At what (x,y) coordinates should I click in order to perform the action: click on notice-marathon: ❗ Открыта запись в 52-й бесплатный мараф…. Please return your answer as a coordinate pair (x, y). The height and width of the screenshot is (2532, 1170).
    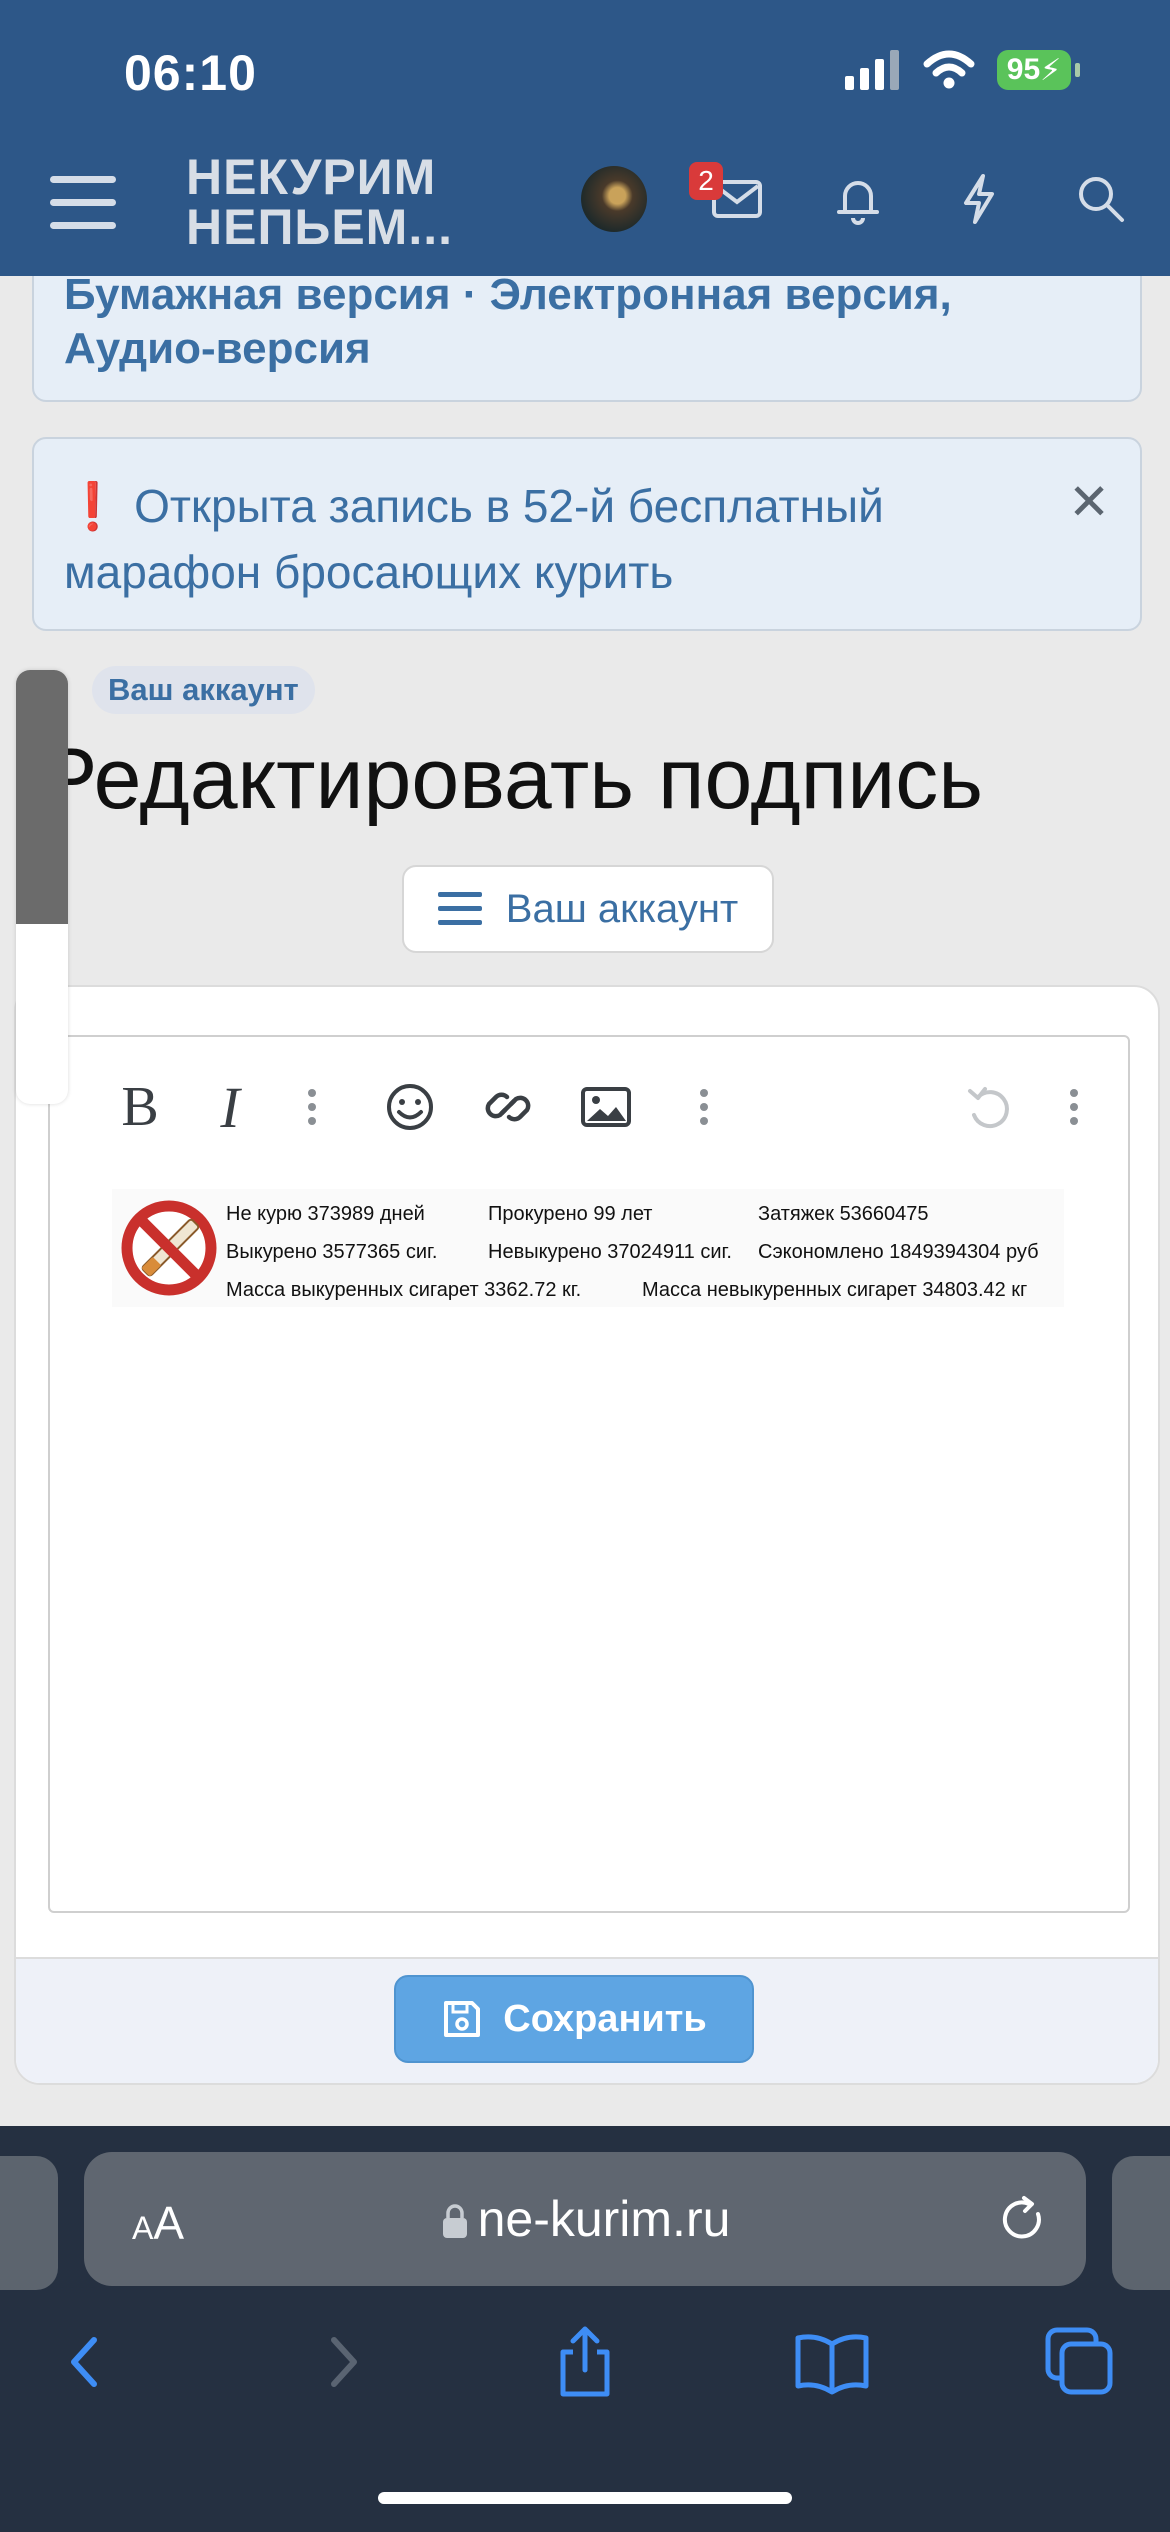
    Looking at the image, I should click on (587, 534).